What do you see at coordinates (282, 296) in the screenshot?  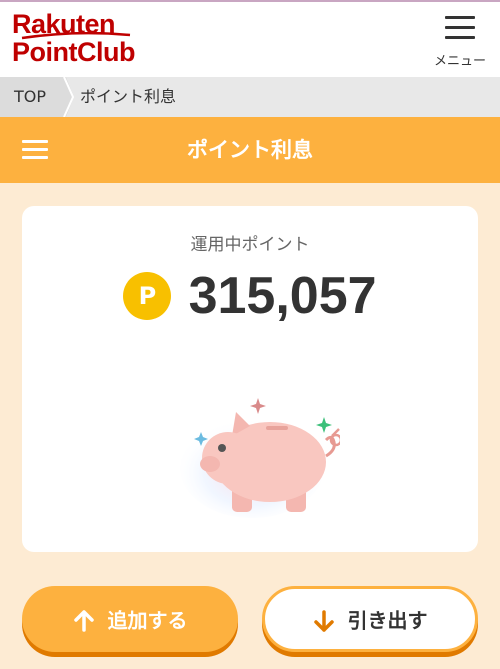 I see `points-value: 315,057` at bounding box center [282, 296].